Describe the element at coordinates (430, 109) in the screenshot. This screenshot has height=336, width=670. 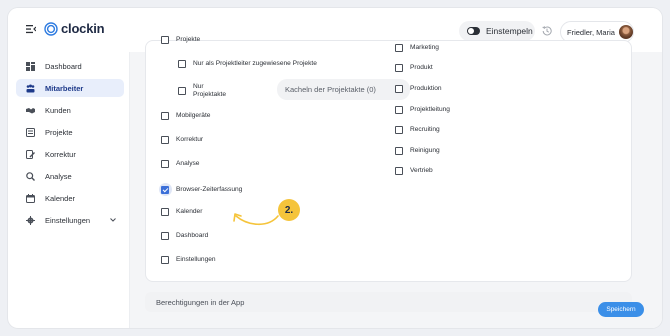
I see `checkbox-label: Projektleitung` at that location.